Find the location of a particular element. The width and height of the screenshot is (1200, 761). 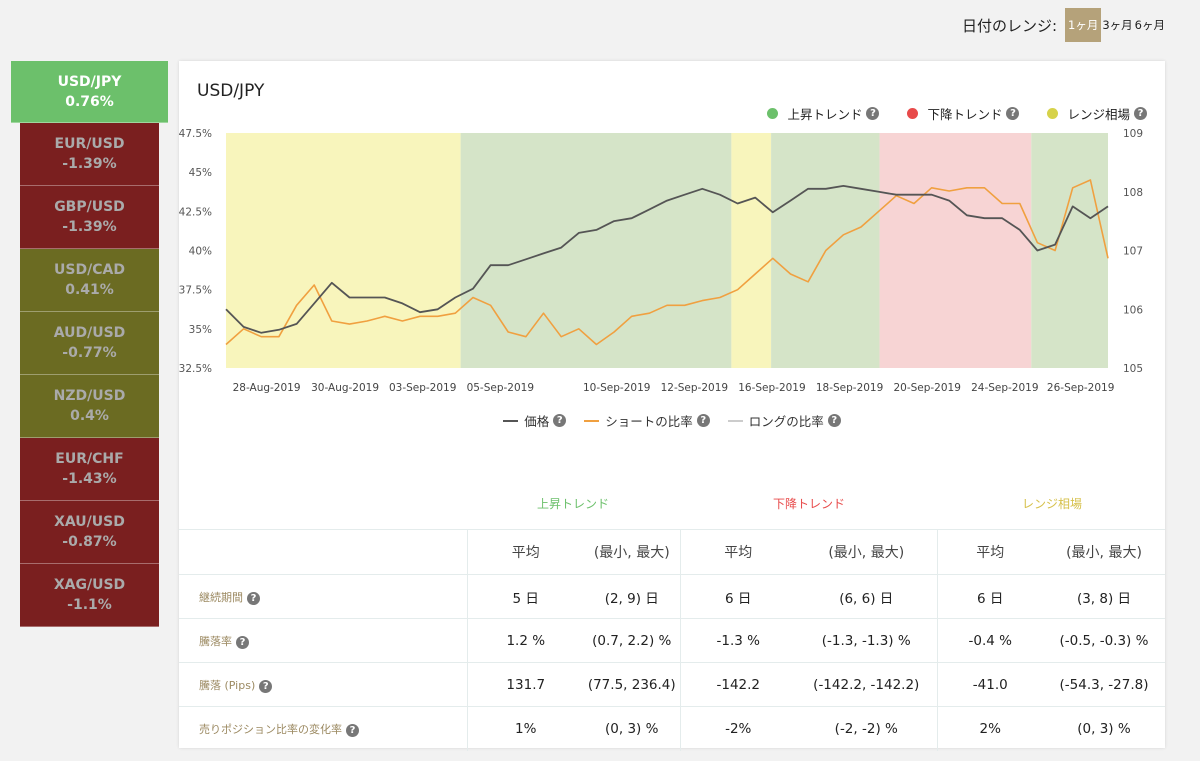

pair-eurusd: EUR/USD -1.39% is located at coordinates (89, 154).